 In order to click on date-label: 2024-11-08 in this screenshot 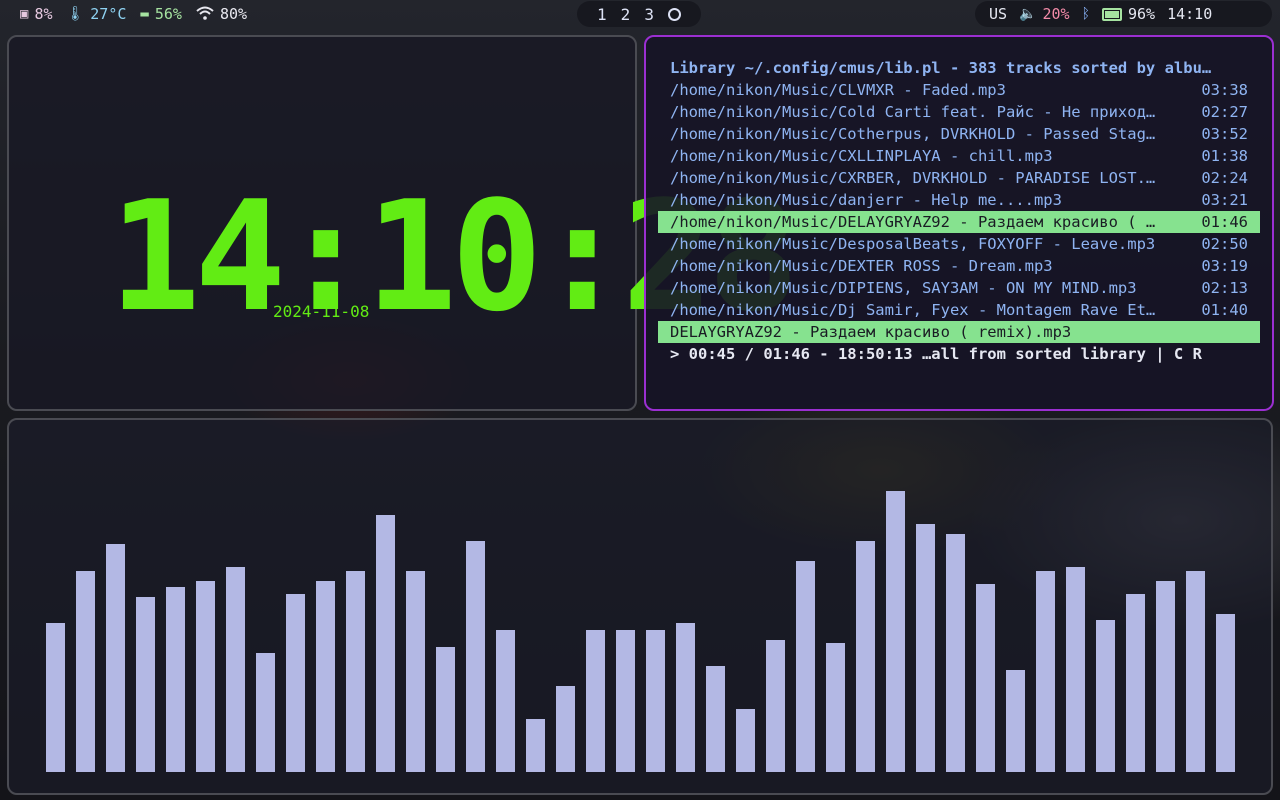, I will do `click(321, 311)`.